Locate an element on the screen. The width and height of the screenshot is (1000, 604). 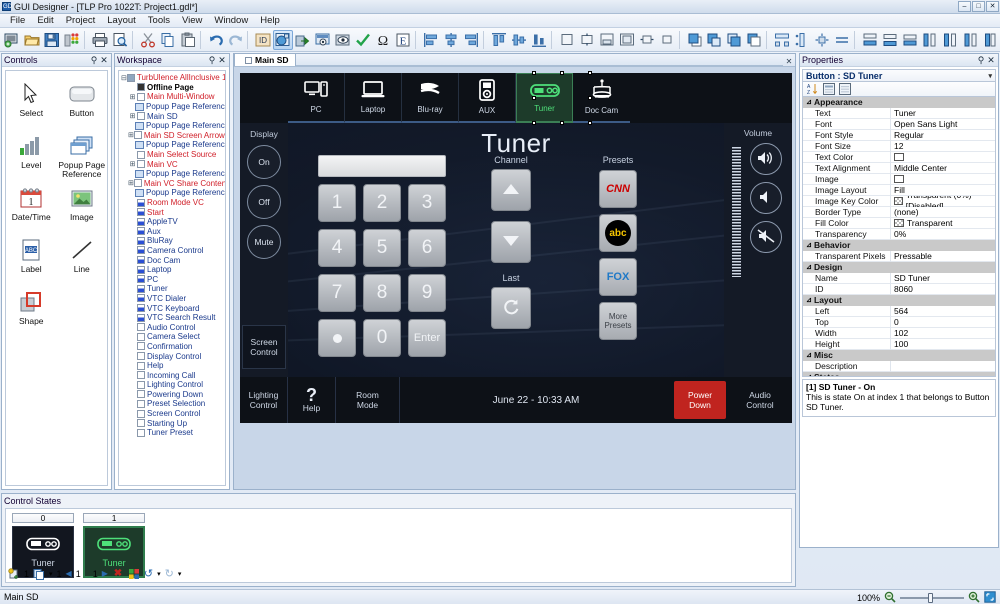
property-value: Tuner is located at coordinates (943, 113).